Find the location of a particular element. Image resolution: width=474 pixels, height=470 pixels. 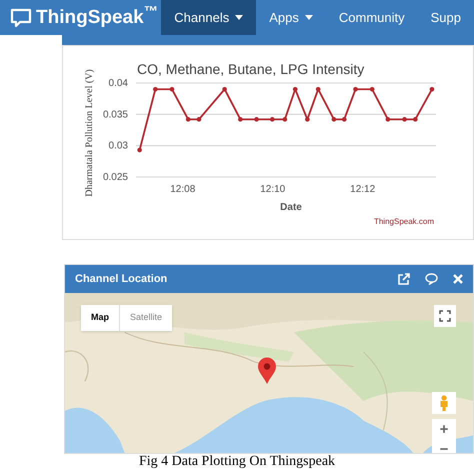

y-tick-label: 0.035 is located at coordinates (115, 114).